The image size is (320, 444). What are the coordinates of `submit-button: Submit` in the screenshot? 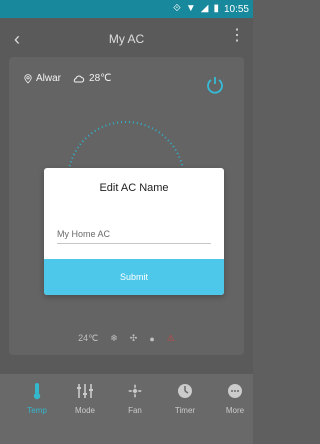 It's located at (134, 277).